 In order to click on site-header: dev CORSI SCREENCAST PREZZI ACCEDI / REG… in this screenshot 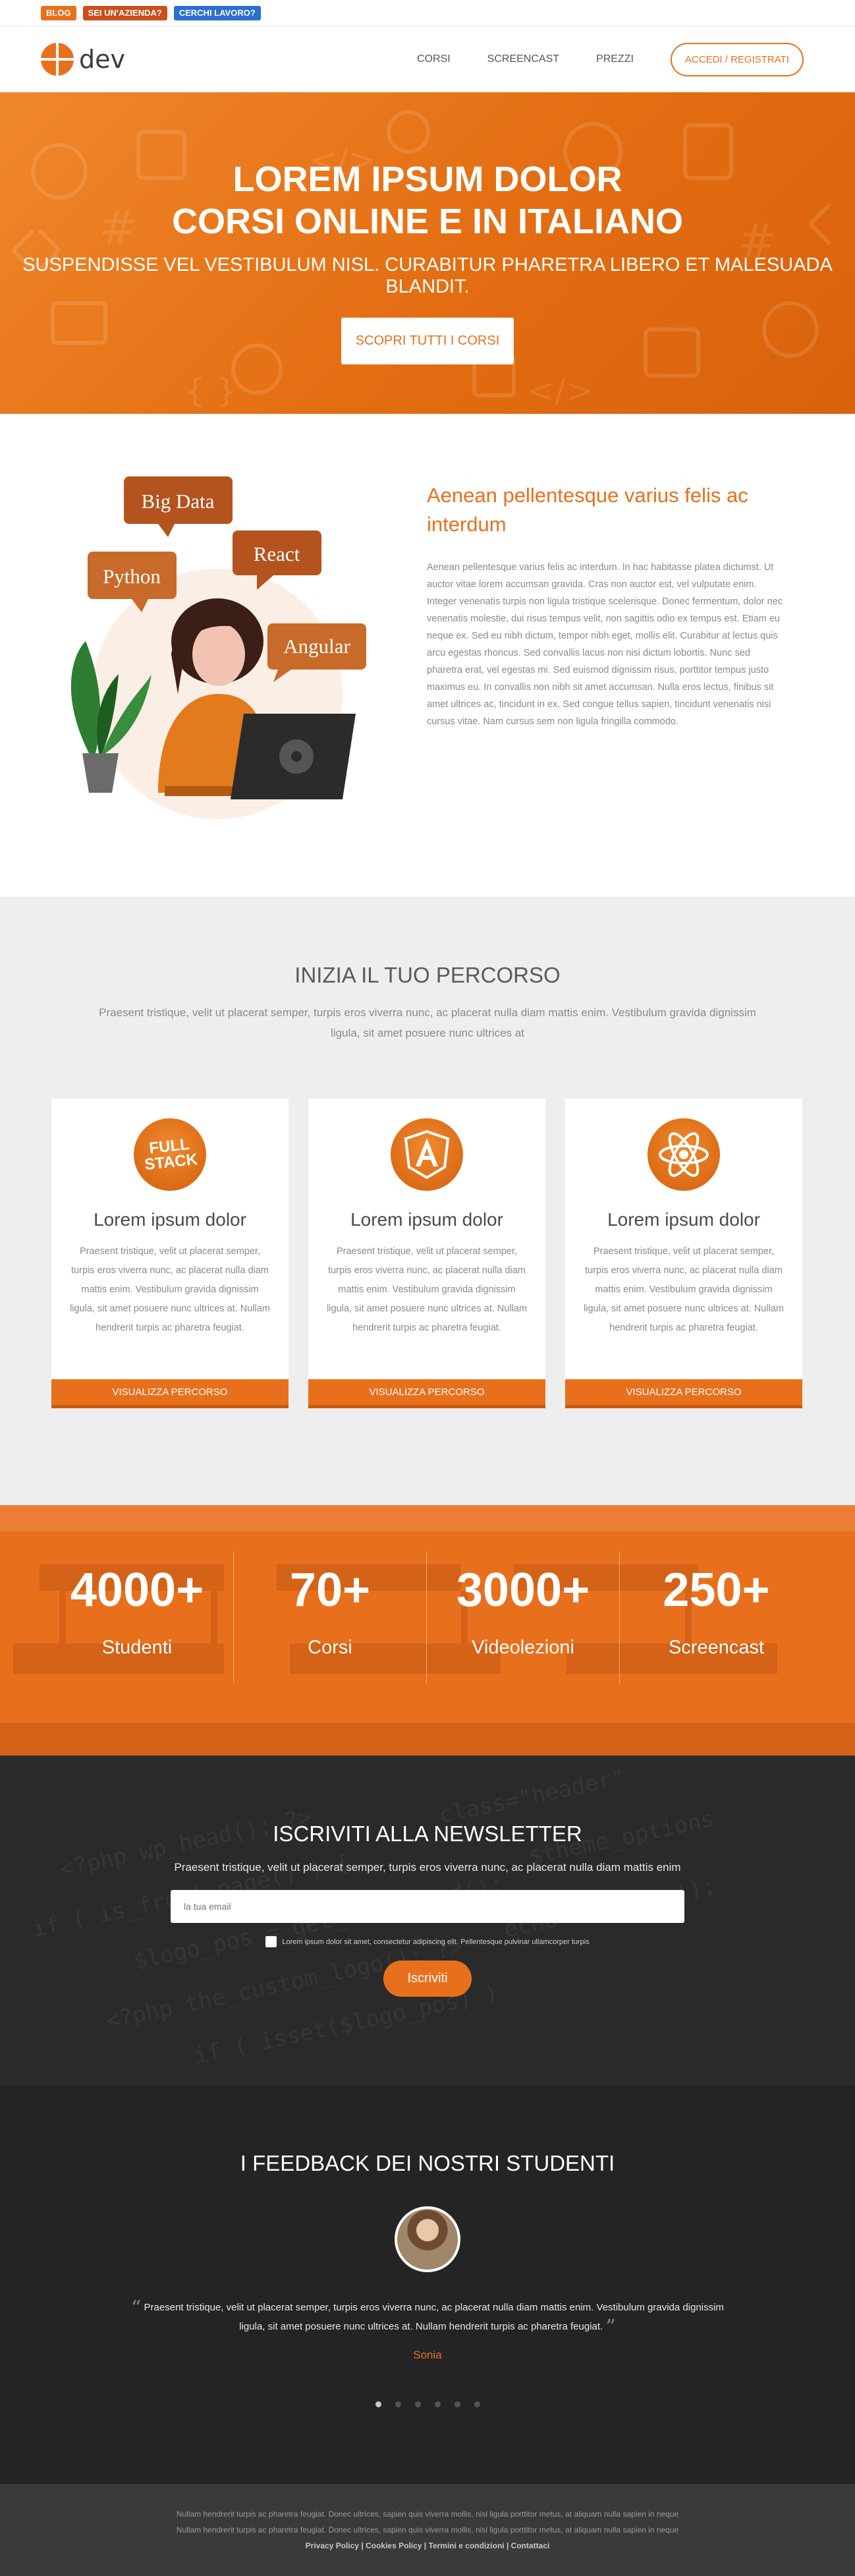, I will do `click(427, 59)`.